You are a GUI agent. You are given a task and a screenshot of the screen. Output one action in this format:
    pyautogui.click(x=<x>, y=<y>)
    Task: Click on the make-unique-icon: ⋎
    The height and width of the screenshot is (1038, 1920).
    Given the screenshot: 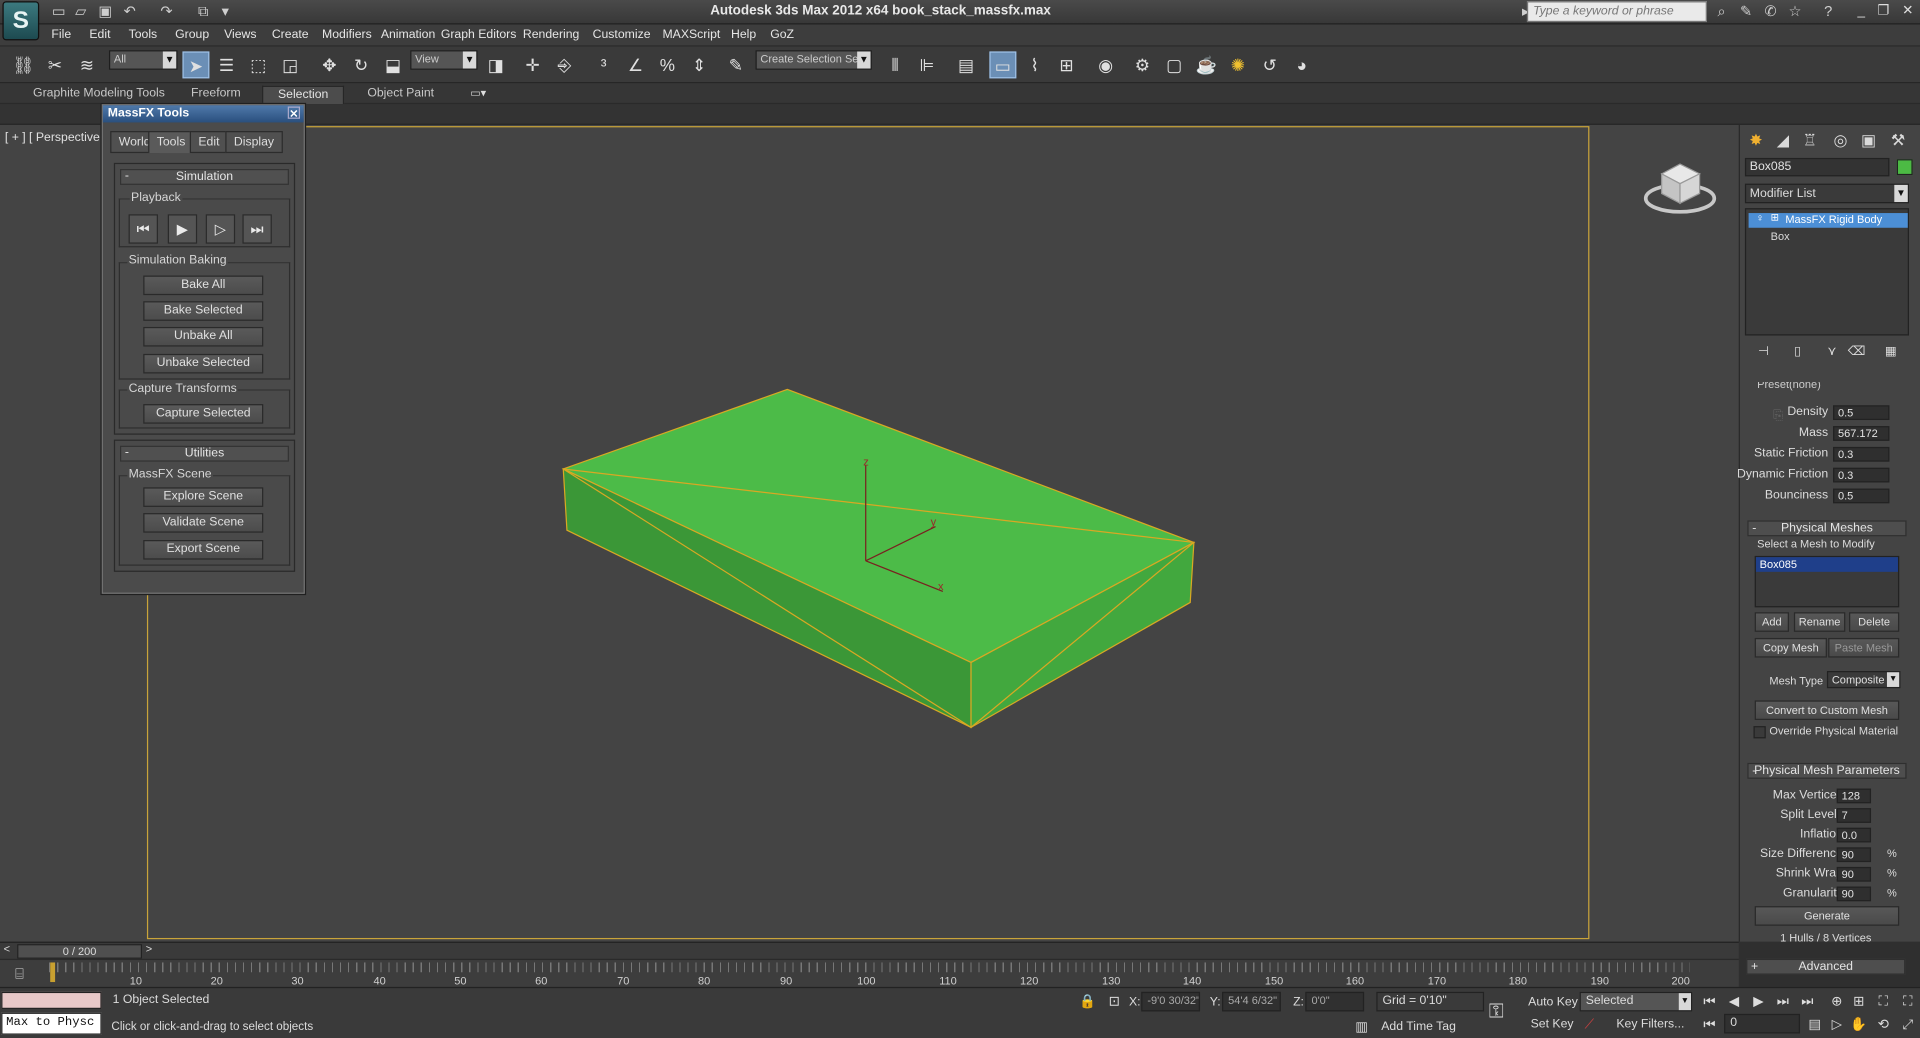 What is the action you would take?
    pyautogui.click(x=1831, y=353)
    